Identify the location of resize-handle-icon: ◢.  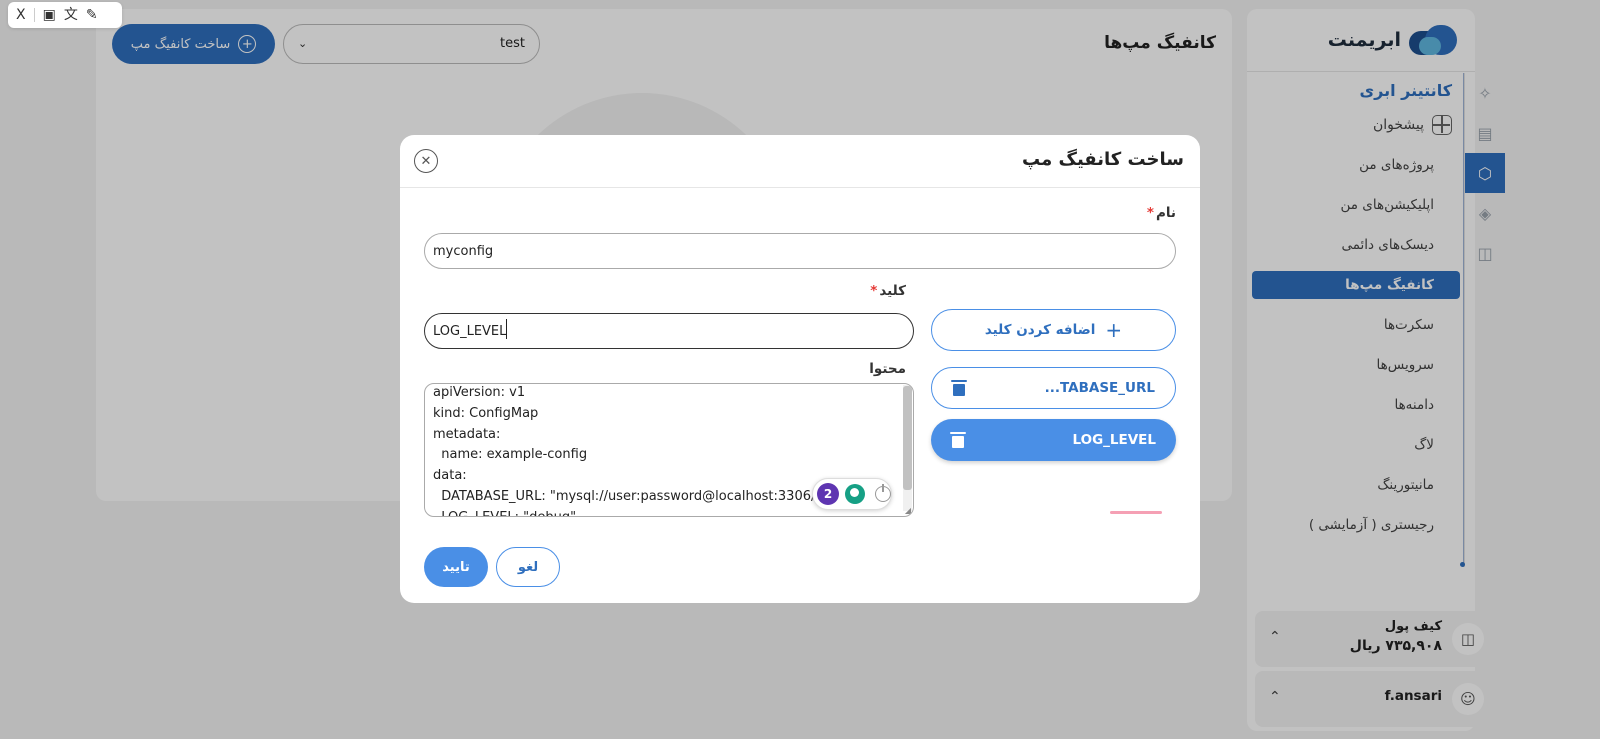
(908, 511).